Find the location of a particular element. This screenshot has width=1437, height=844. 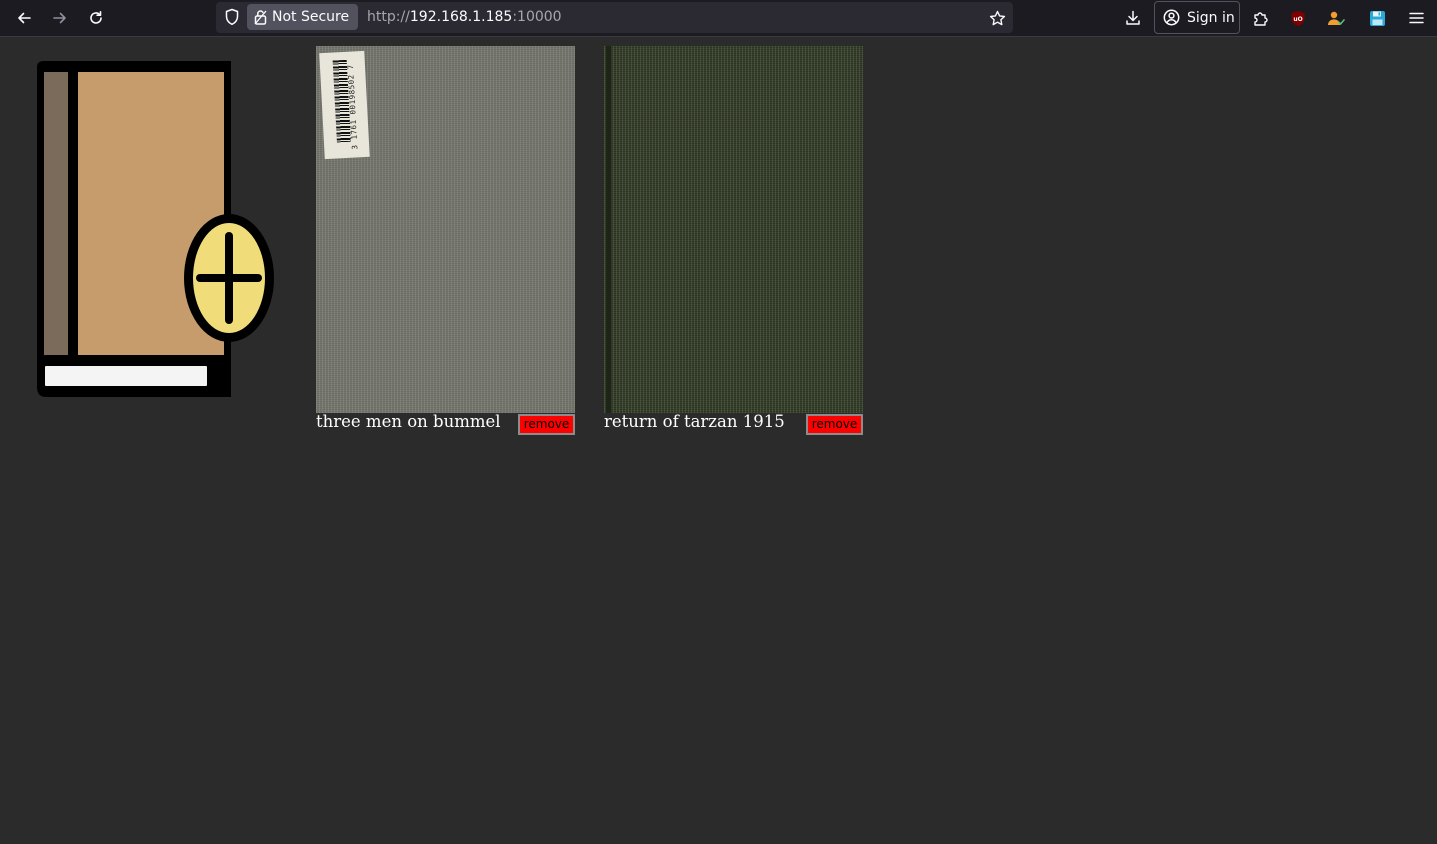

library-barcode-label: 3 1761 00198502 7 is located at coordinates (344, 105).